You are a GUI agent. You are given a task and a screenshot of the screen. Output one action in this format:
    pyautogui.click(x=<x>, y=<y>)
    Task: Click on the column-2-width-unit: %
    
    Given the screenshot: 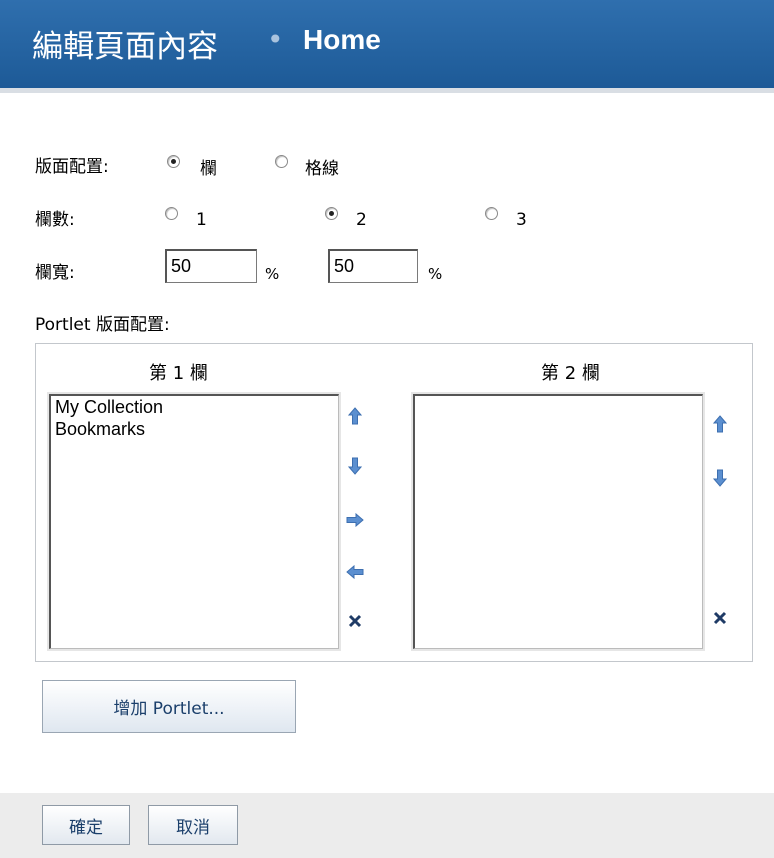 What is the action you would take?
    pyautogui.click(x=435, y=274)
    